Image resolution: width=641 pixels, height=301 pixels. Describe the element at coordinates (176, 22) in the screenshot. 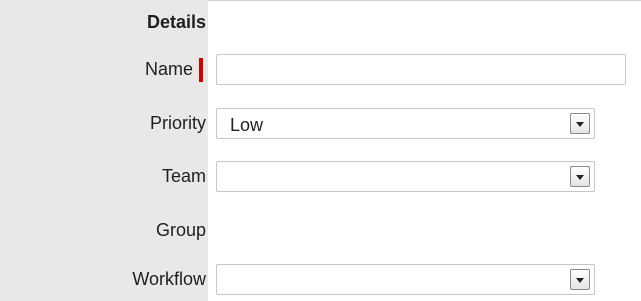

I see `section-title: Details` at that location.